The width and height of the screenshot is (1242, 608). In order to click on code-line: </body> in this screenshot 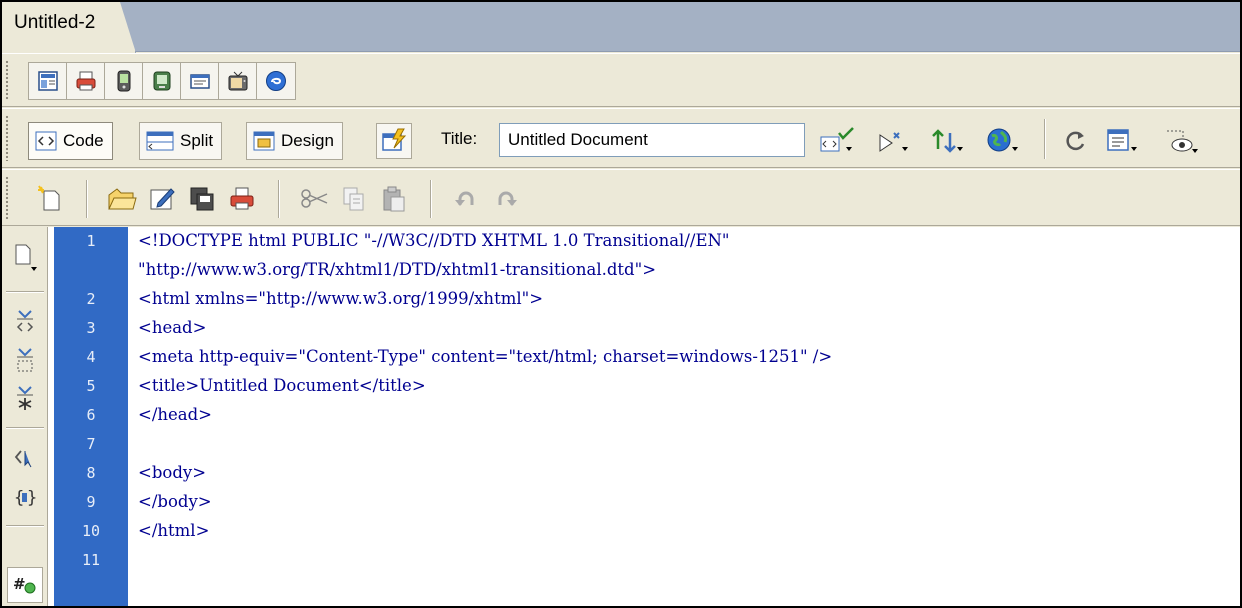, I will do `click(175, 501)`.